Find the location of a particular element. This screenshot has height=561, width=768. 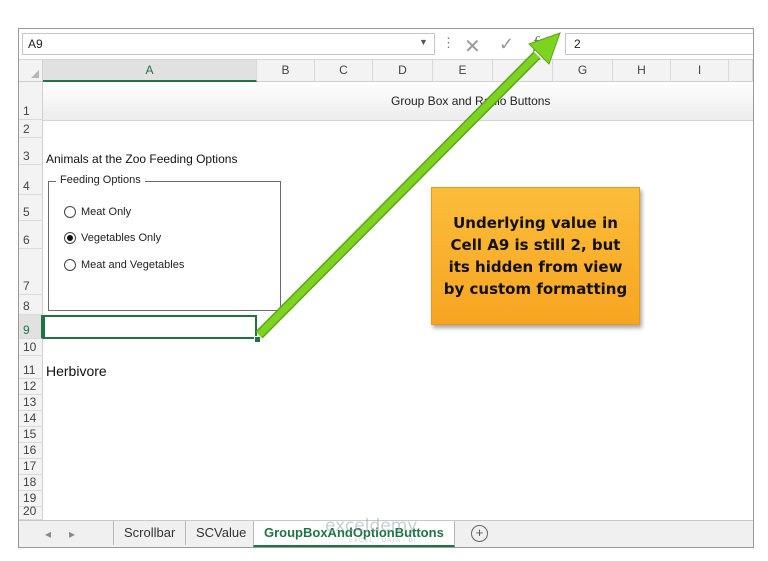

add-sheet-icon: + is located at coordinates (479, 533).